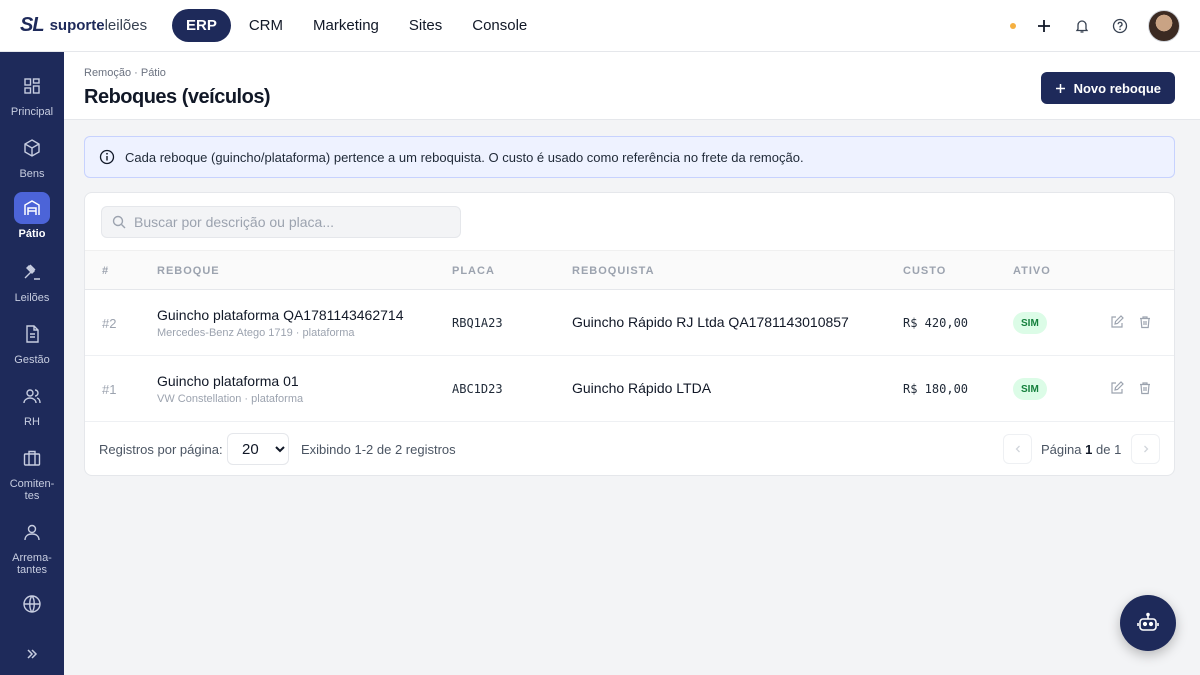 This screenshot has height=675, width=1200. Describe the element at coordinates (1117, 88) in the screenshot. I see `new-tow-button-label: Novo reboque` at that location.